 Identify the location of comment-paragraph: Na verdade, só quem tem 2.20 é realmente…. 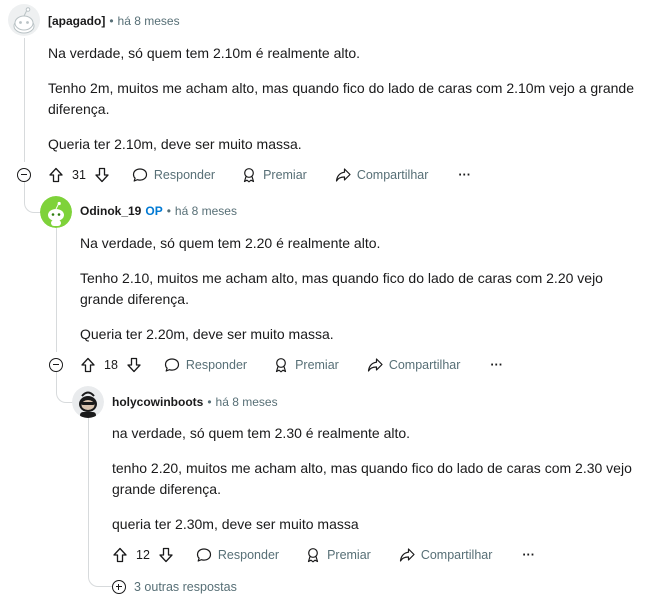
(230, 243).